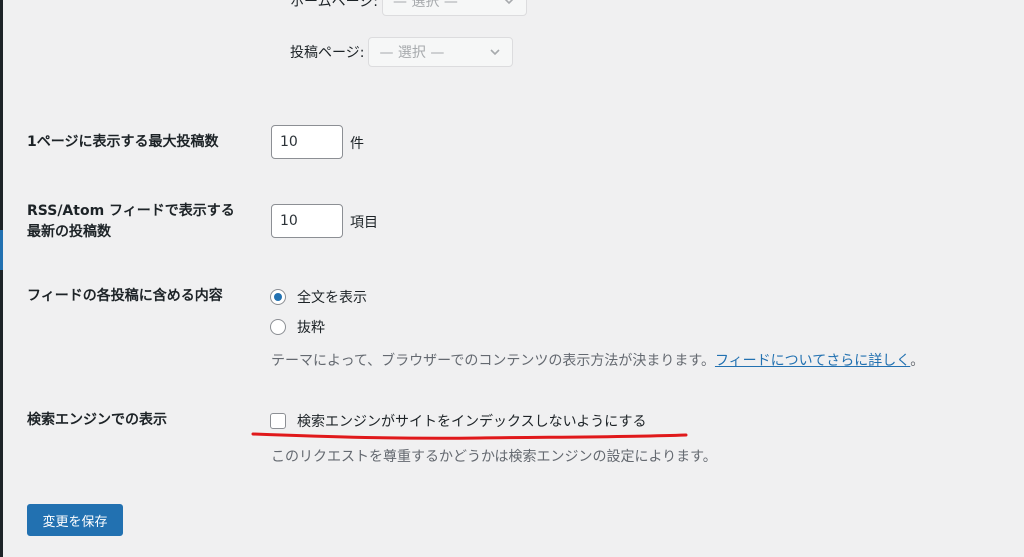  I want to click on red-annotation-underline, so click(469, 436).